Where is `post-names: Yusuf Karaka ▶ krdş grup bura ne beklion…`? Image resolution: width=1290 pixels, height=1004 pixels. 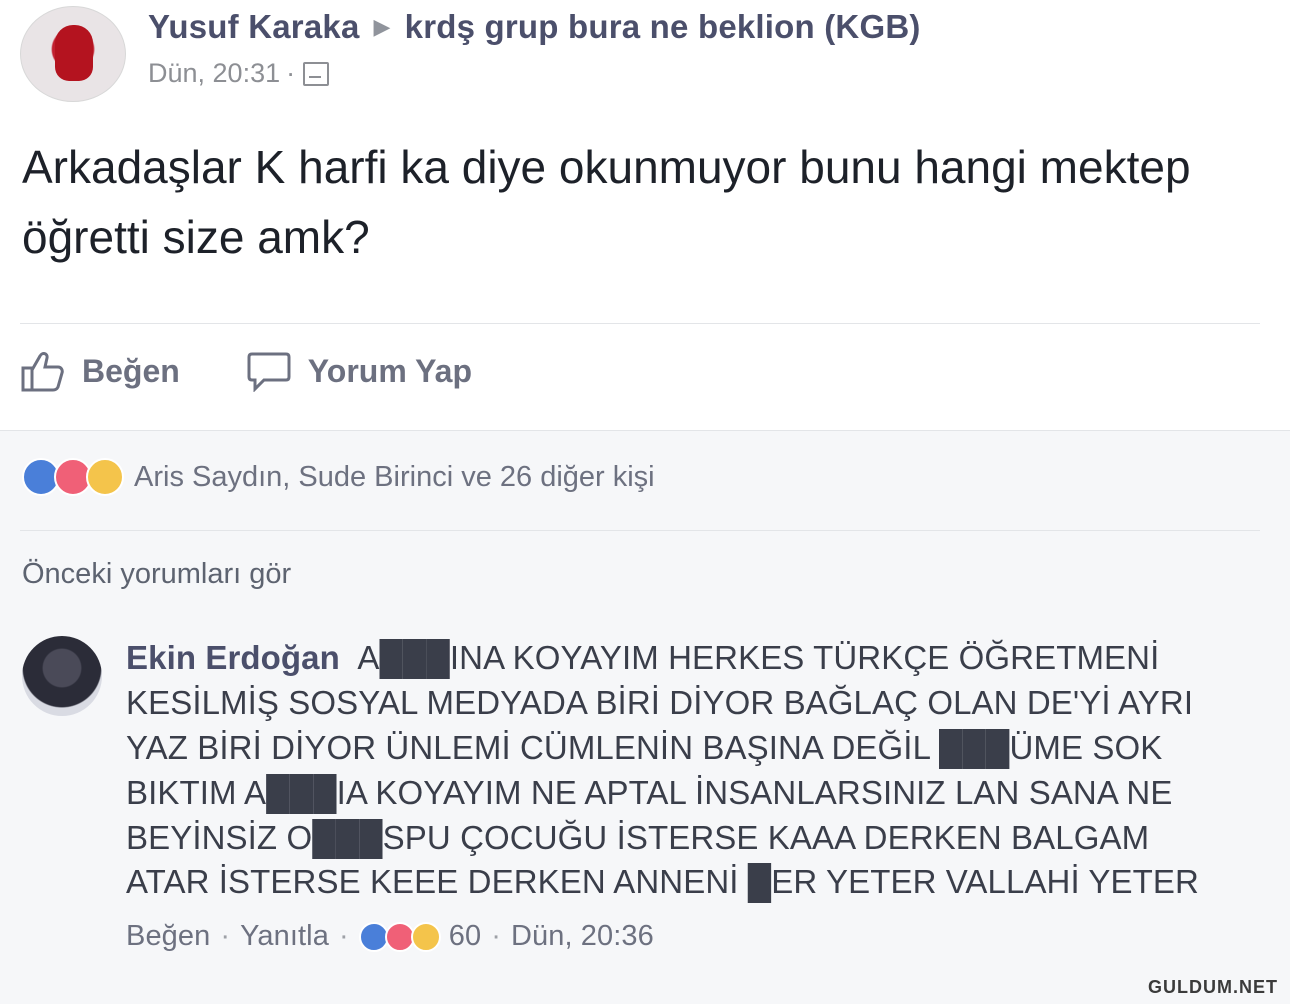 post-names: Yusuf Karaka ▶ krdş grup bura ne beklion… is located at coordinates (534, 27).